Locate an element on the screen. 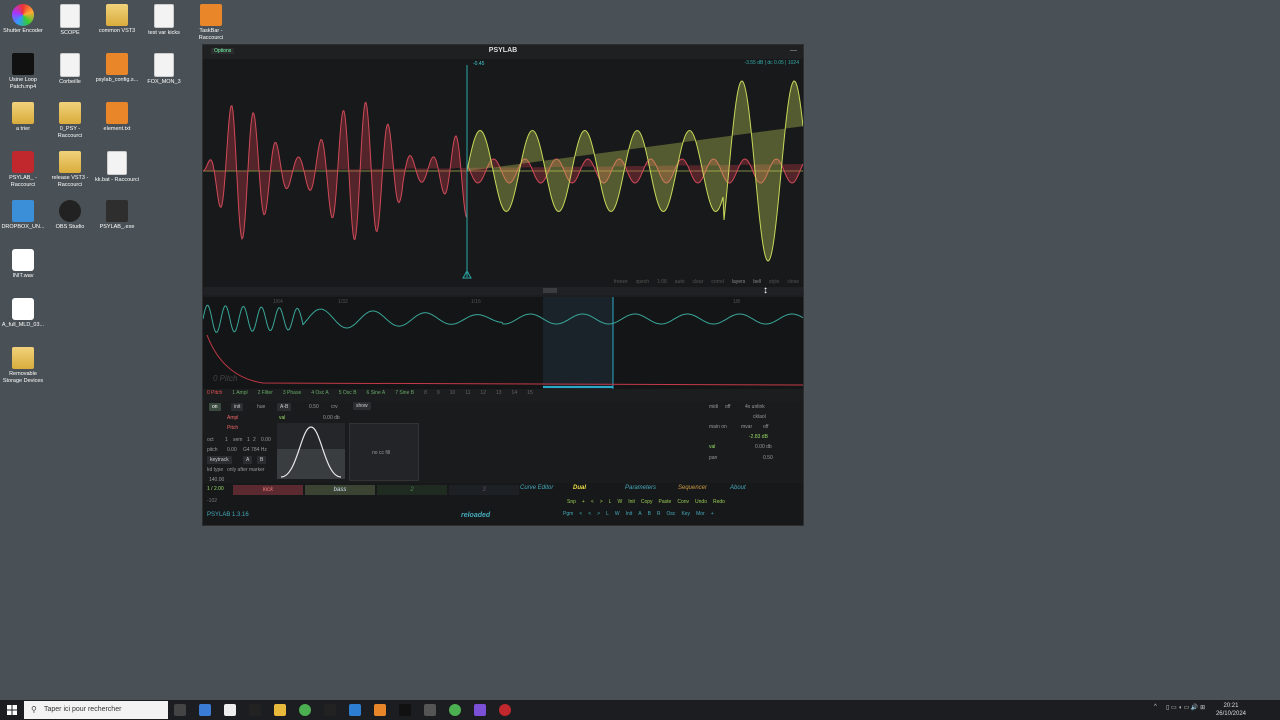  ab-button: A-B is located at coordinates (284, 407).